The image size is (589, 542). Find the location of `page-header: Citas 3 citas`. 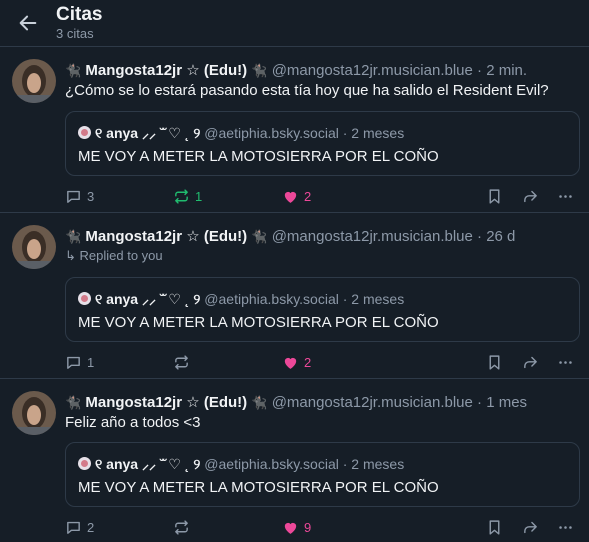

page-header: Citas 3 citas is located at coordinates (294, 23).